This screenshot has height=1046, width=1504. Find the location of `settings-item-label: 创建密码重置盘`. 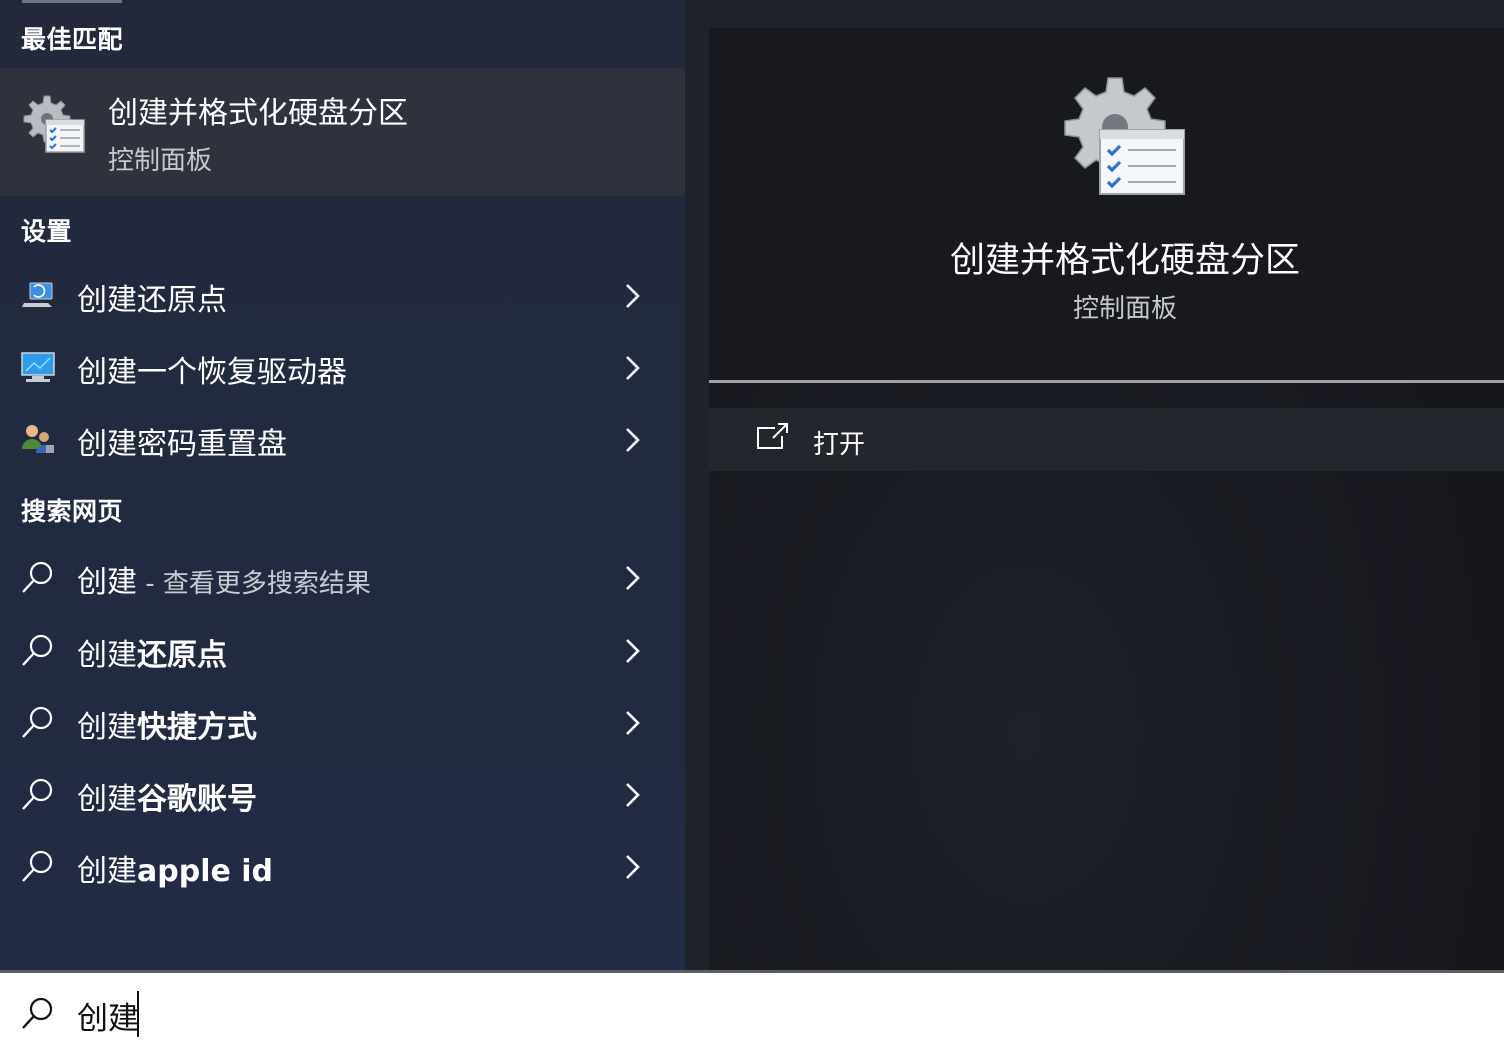

settings-item-label: 创建密码重置盘 is located at coordinates (182, 444).